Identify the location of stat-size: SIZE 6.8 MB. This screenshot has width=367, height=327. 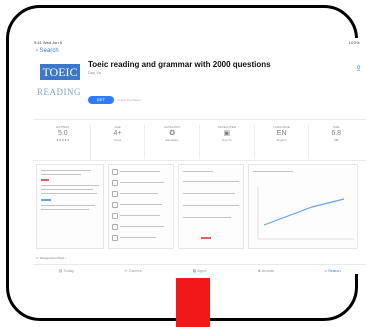
(336, 142).